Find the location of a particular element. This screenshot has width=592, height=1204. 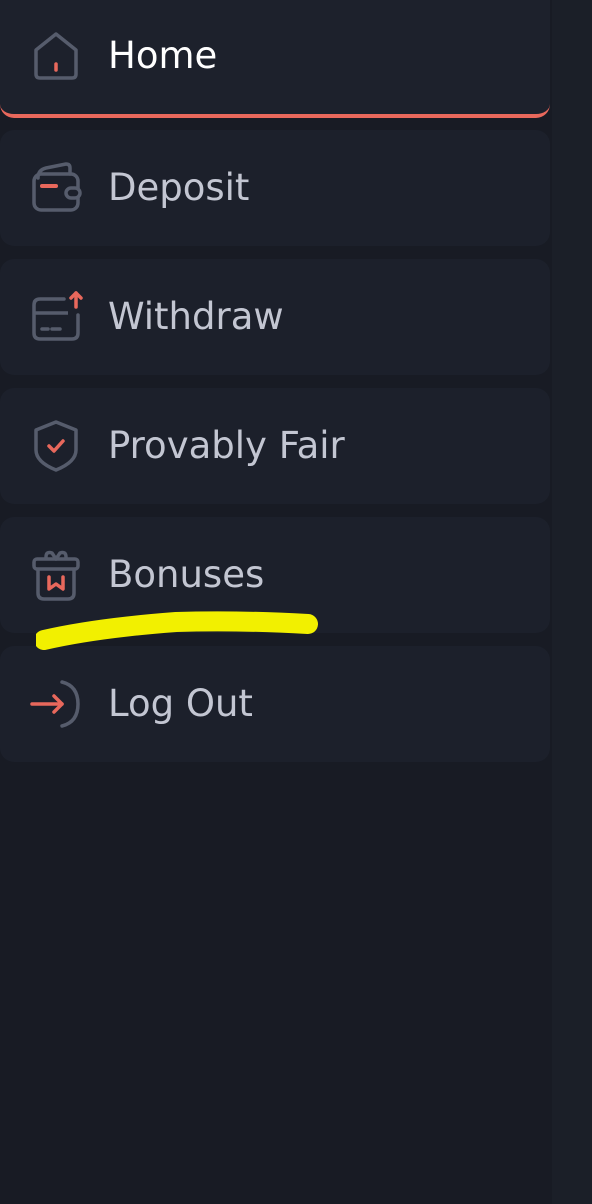

menu-item-label: Provably Fair is located at coordinates (226, 445).